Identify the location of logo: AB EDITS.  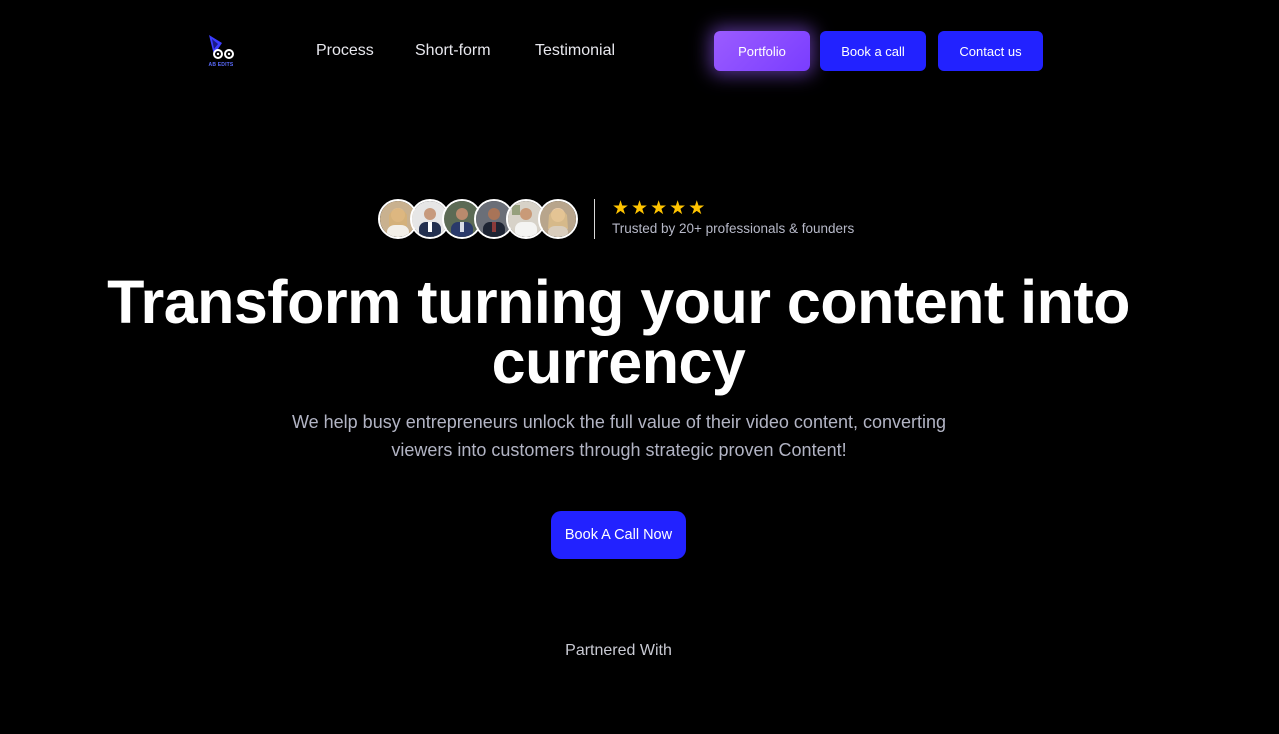
(221, 52).